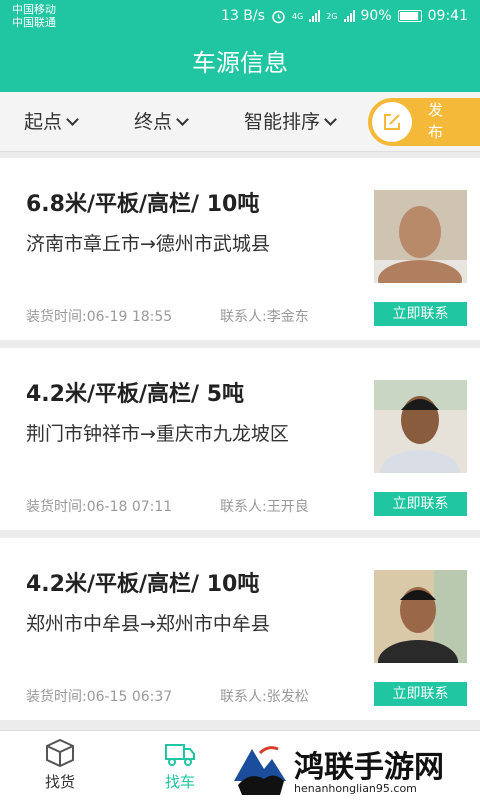  I want to click on destination-filter-label: 终点, so click(153, 122).